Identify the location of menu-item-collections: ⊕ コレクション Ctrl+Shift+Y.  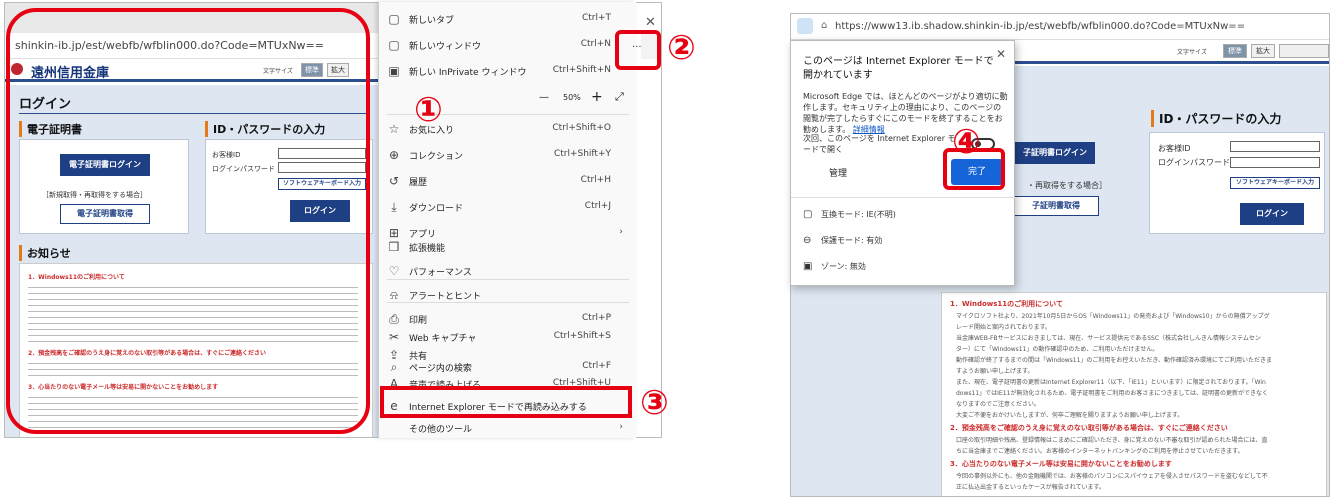
(508, 155).